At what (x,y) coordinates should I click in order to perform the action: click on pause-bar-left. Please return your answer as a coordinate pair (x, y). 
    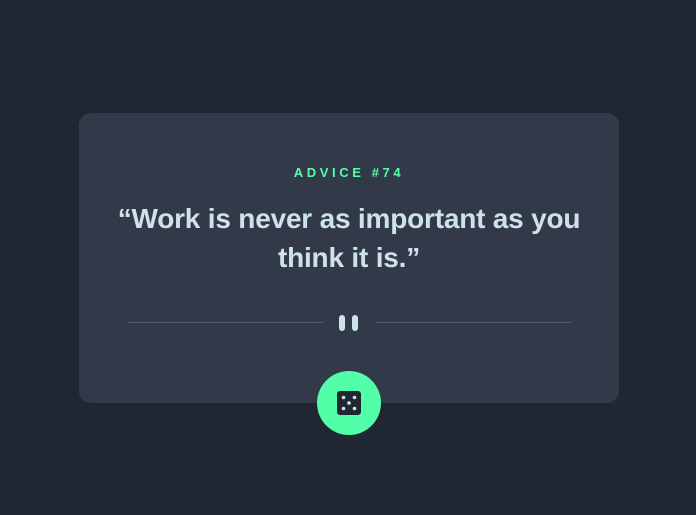
    Looking at the image, I should click on (342, 323).